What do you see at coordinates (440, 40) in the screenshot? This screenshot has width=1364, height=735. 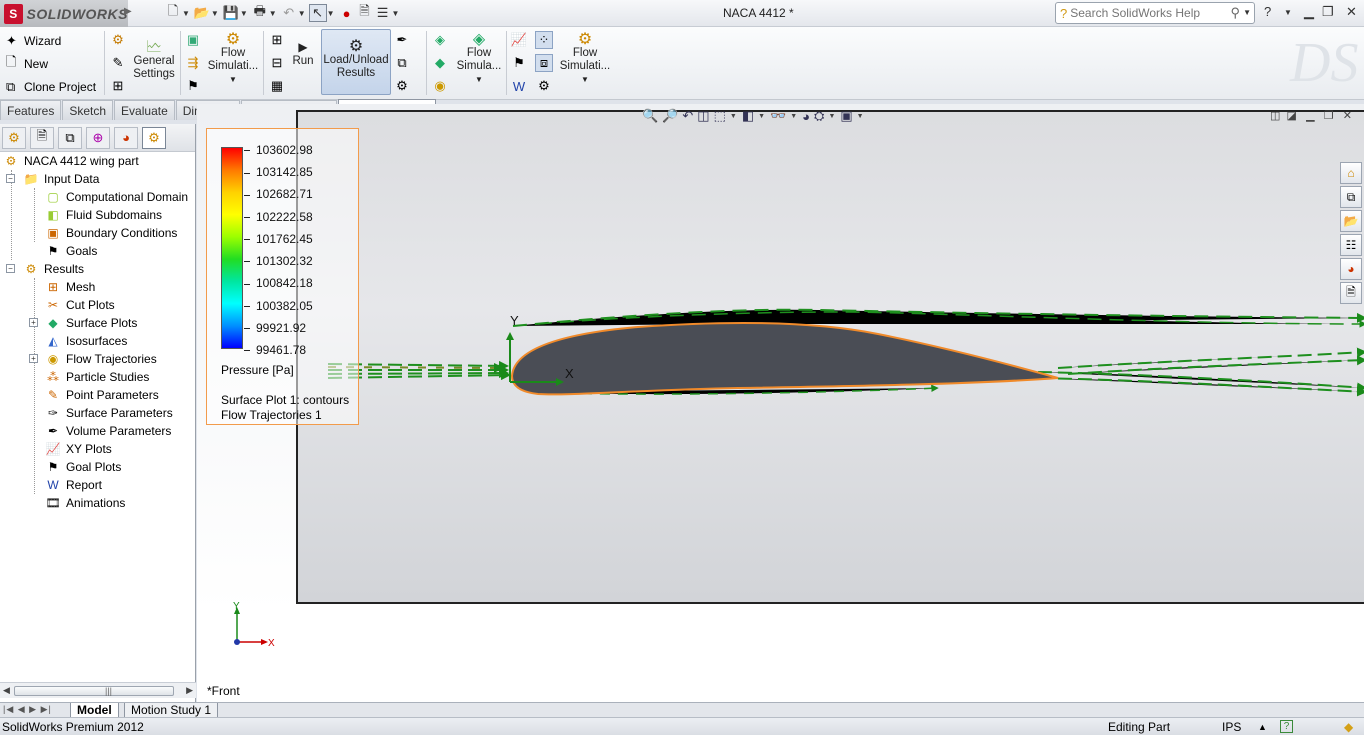 I see `cut-plot-icon: ◈` at bounding box center [440, 40].